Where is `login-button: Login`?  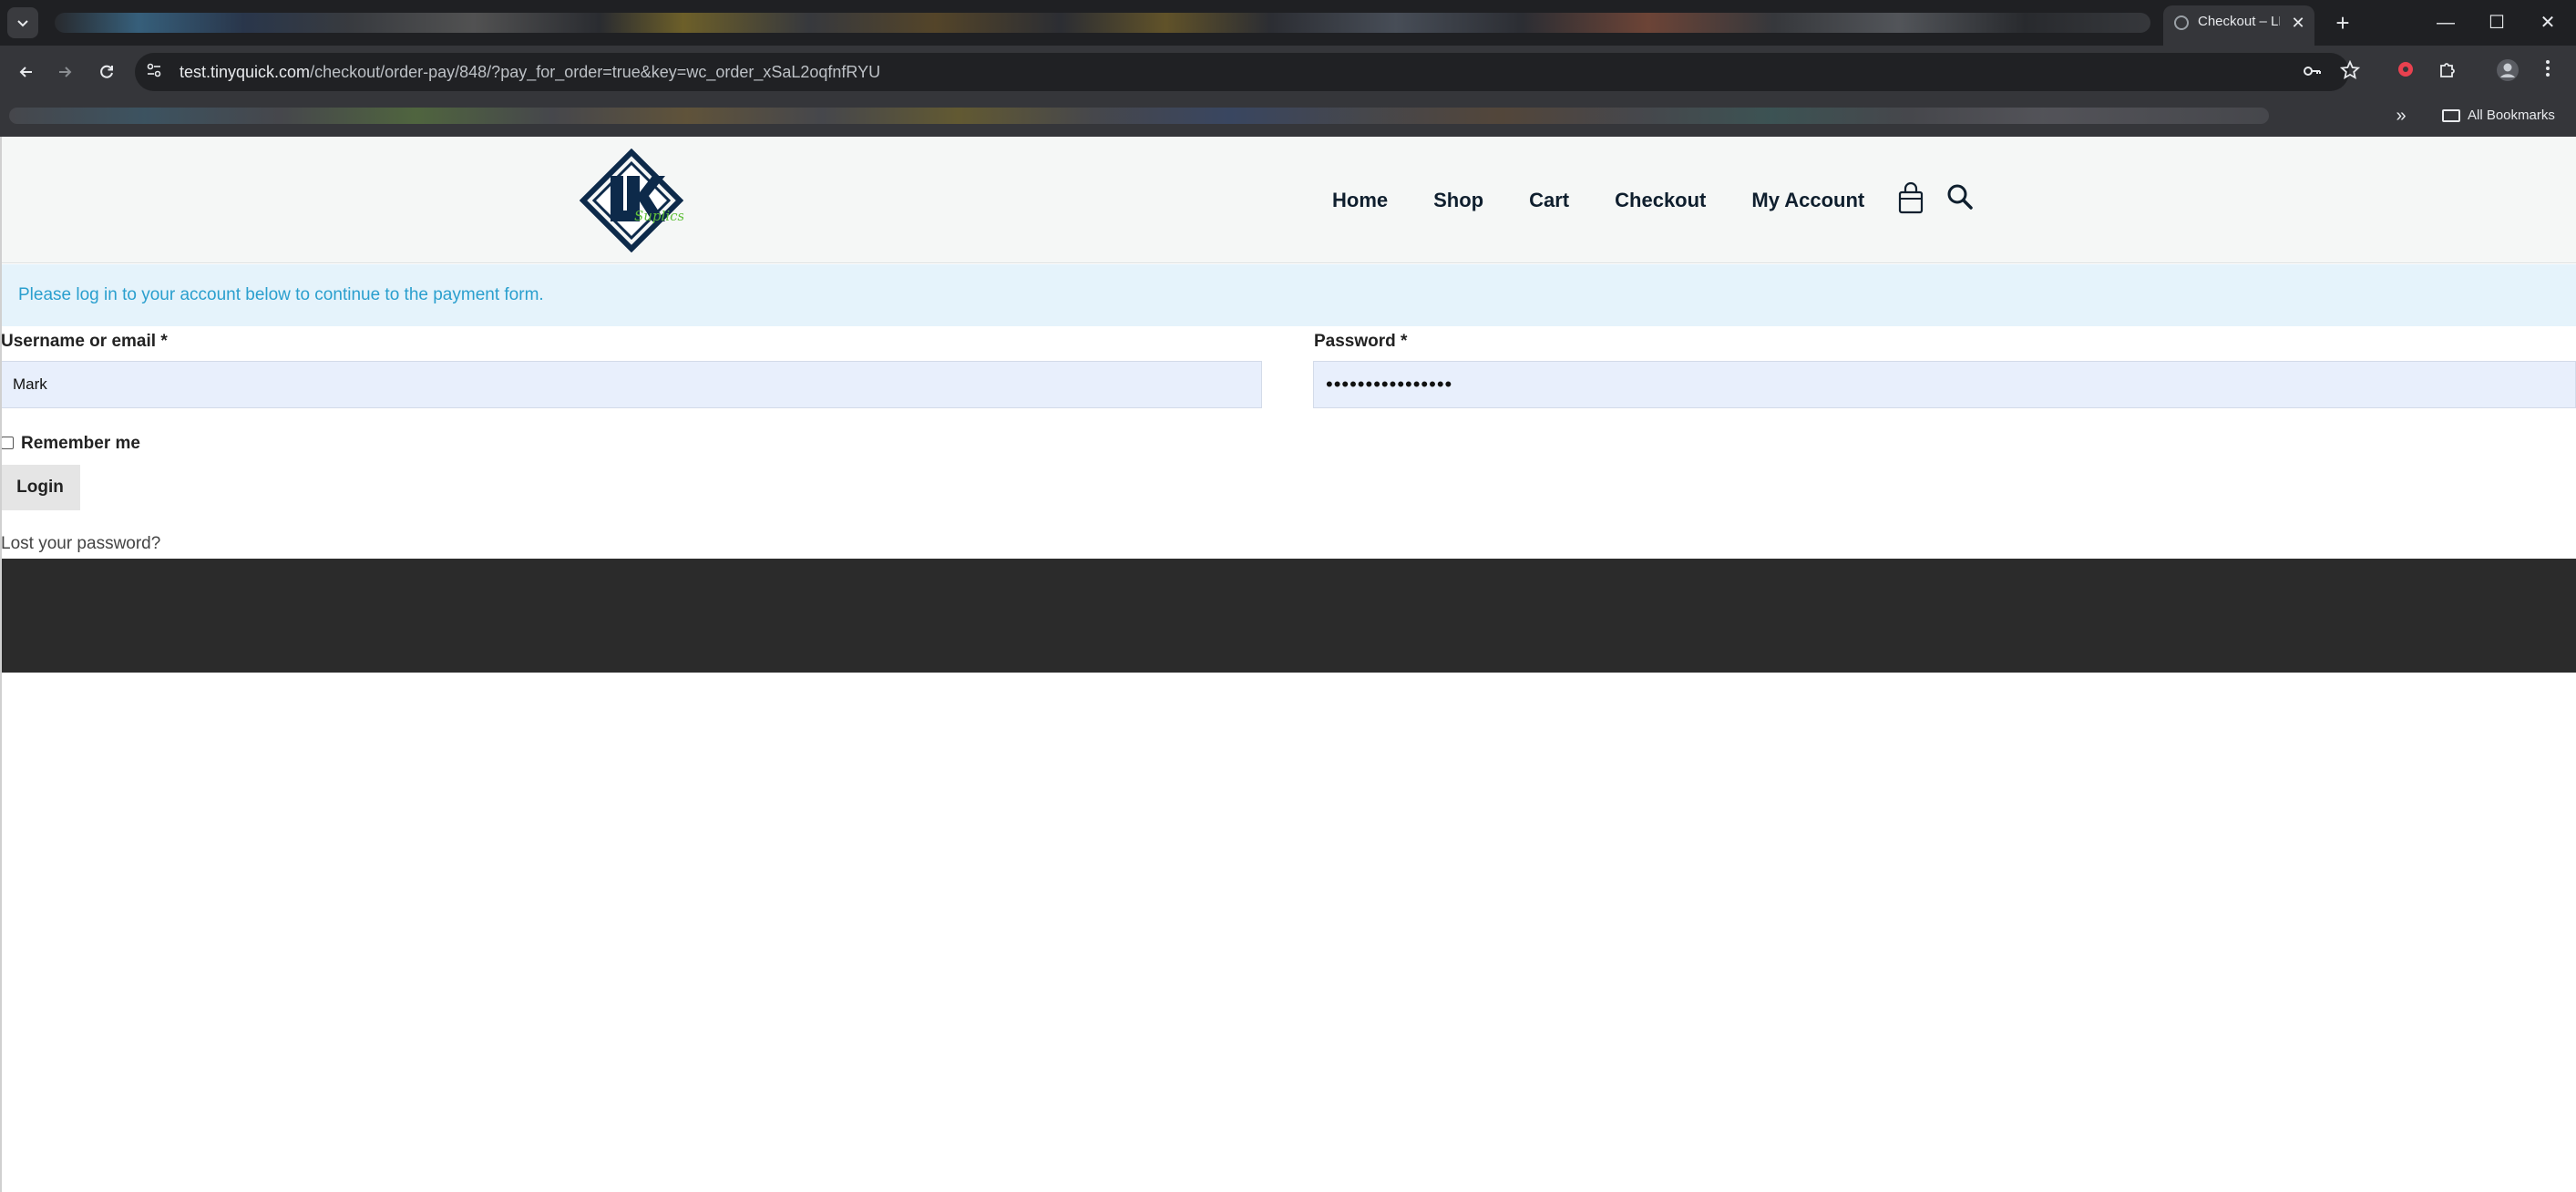
login-button: Login is located at coordinates (40, 487).